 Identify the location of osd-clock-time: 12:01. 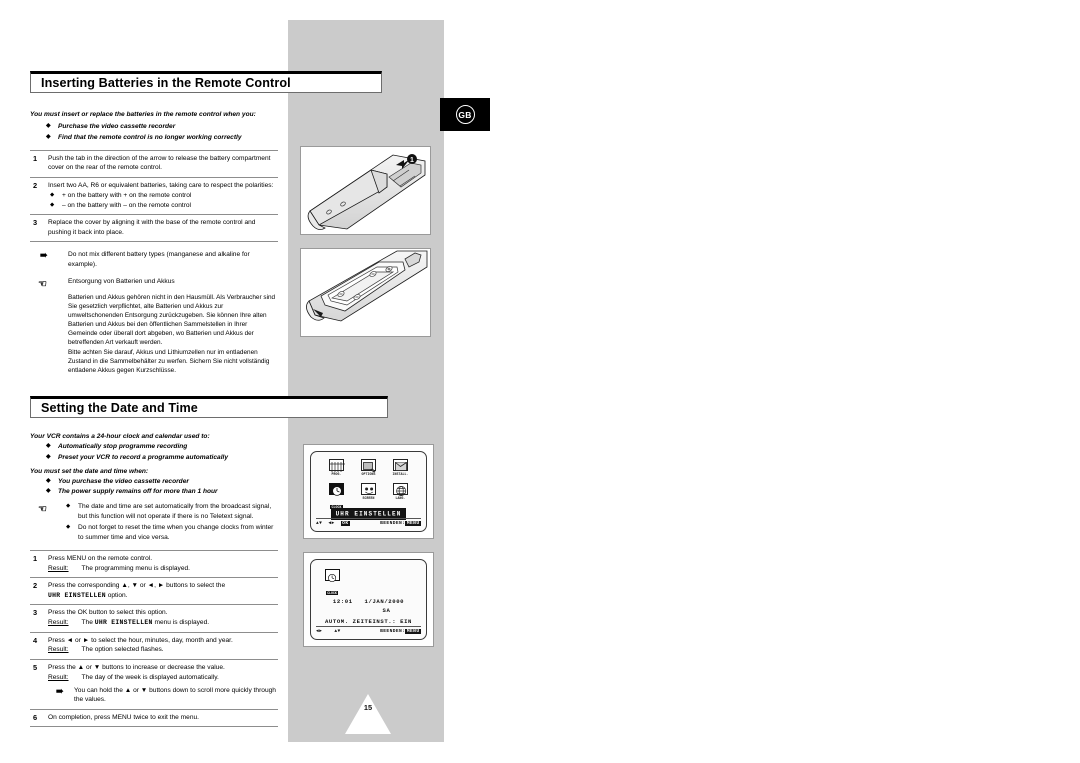
(343, 601).